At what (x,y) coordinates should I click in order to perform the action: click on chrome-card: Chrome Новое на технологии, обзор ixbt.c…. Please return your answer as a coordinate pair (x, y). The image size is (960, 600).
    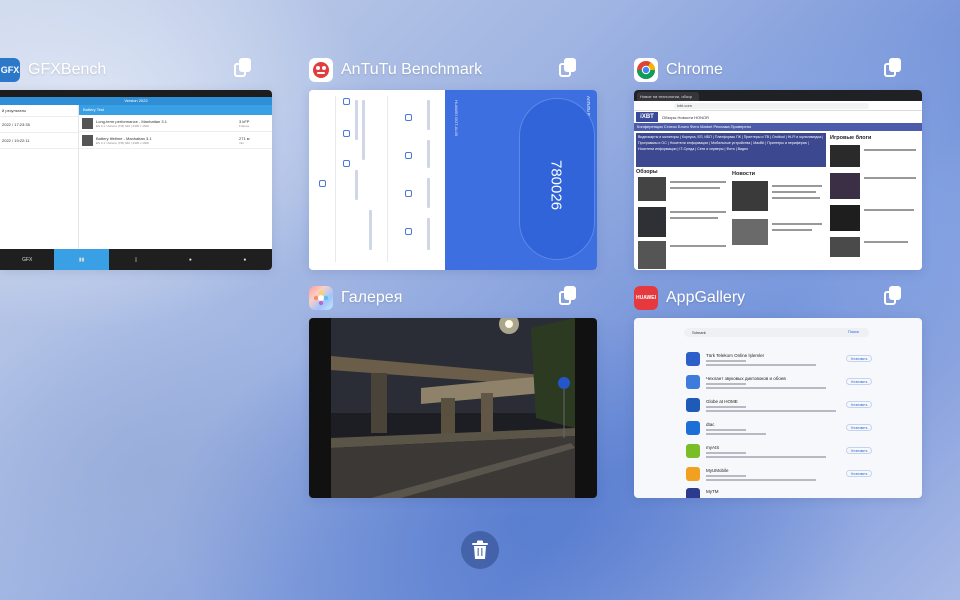
    Looking at the image, I should click on (778, 163).